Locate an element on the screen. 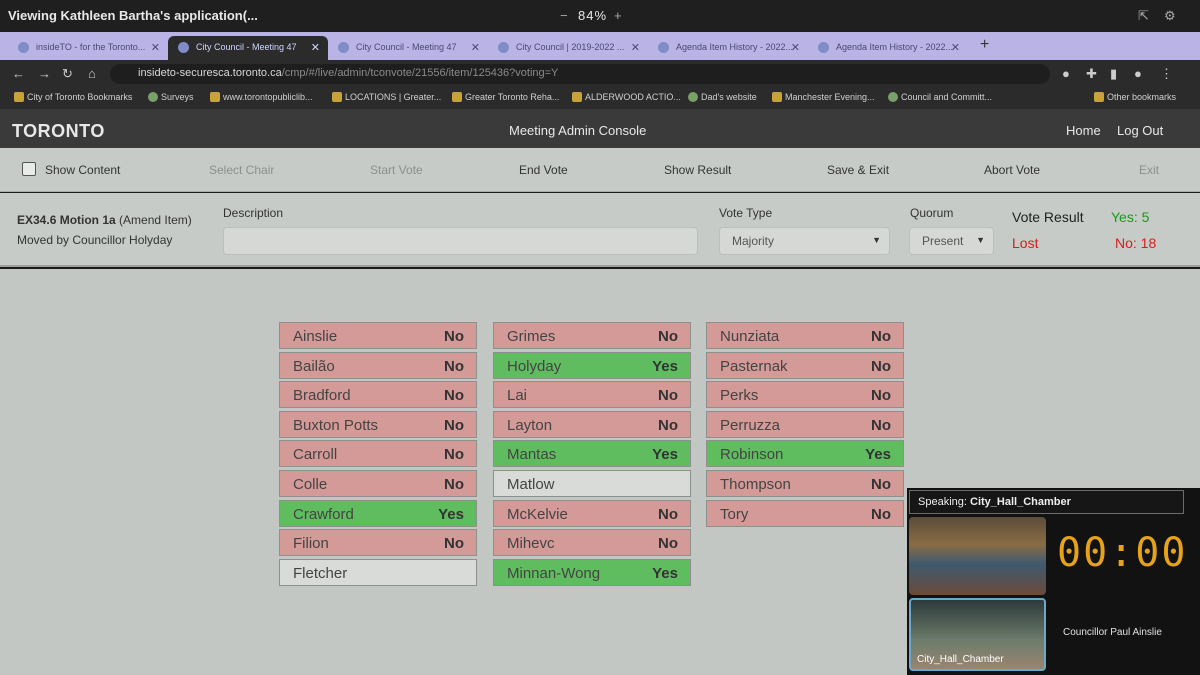  menu-icon: ⋮ is located at coordinates (1166, 74).